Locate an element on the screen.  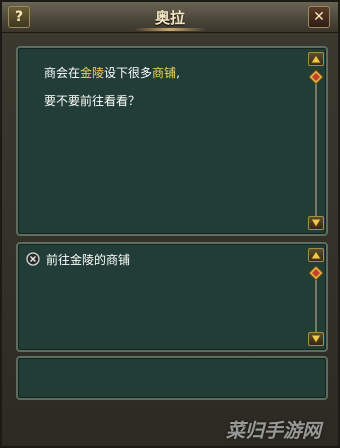
dialog-text-segment: 商会在 is located at coordinates (62, 73).